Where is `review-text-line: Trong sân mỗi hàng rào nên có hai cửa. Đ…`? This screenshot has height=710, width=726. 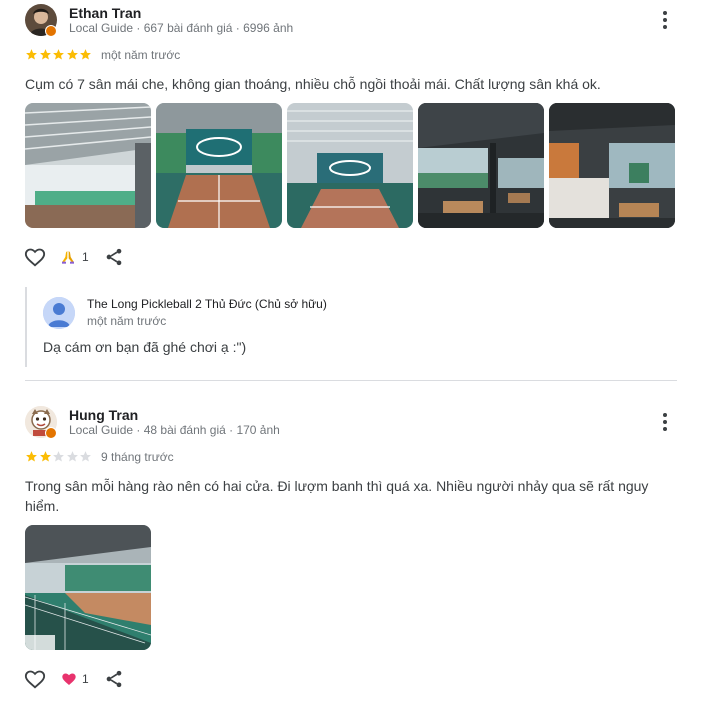 review-text-line: Trong sân mỗi hàng rào nên có hai cửa. Đ… is located at coordinates (337, 486).